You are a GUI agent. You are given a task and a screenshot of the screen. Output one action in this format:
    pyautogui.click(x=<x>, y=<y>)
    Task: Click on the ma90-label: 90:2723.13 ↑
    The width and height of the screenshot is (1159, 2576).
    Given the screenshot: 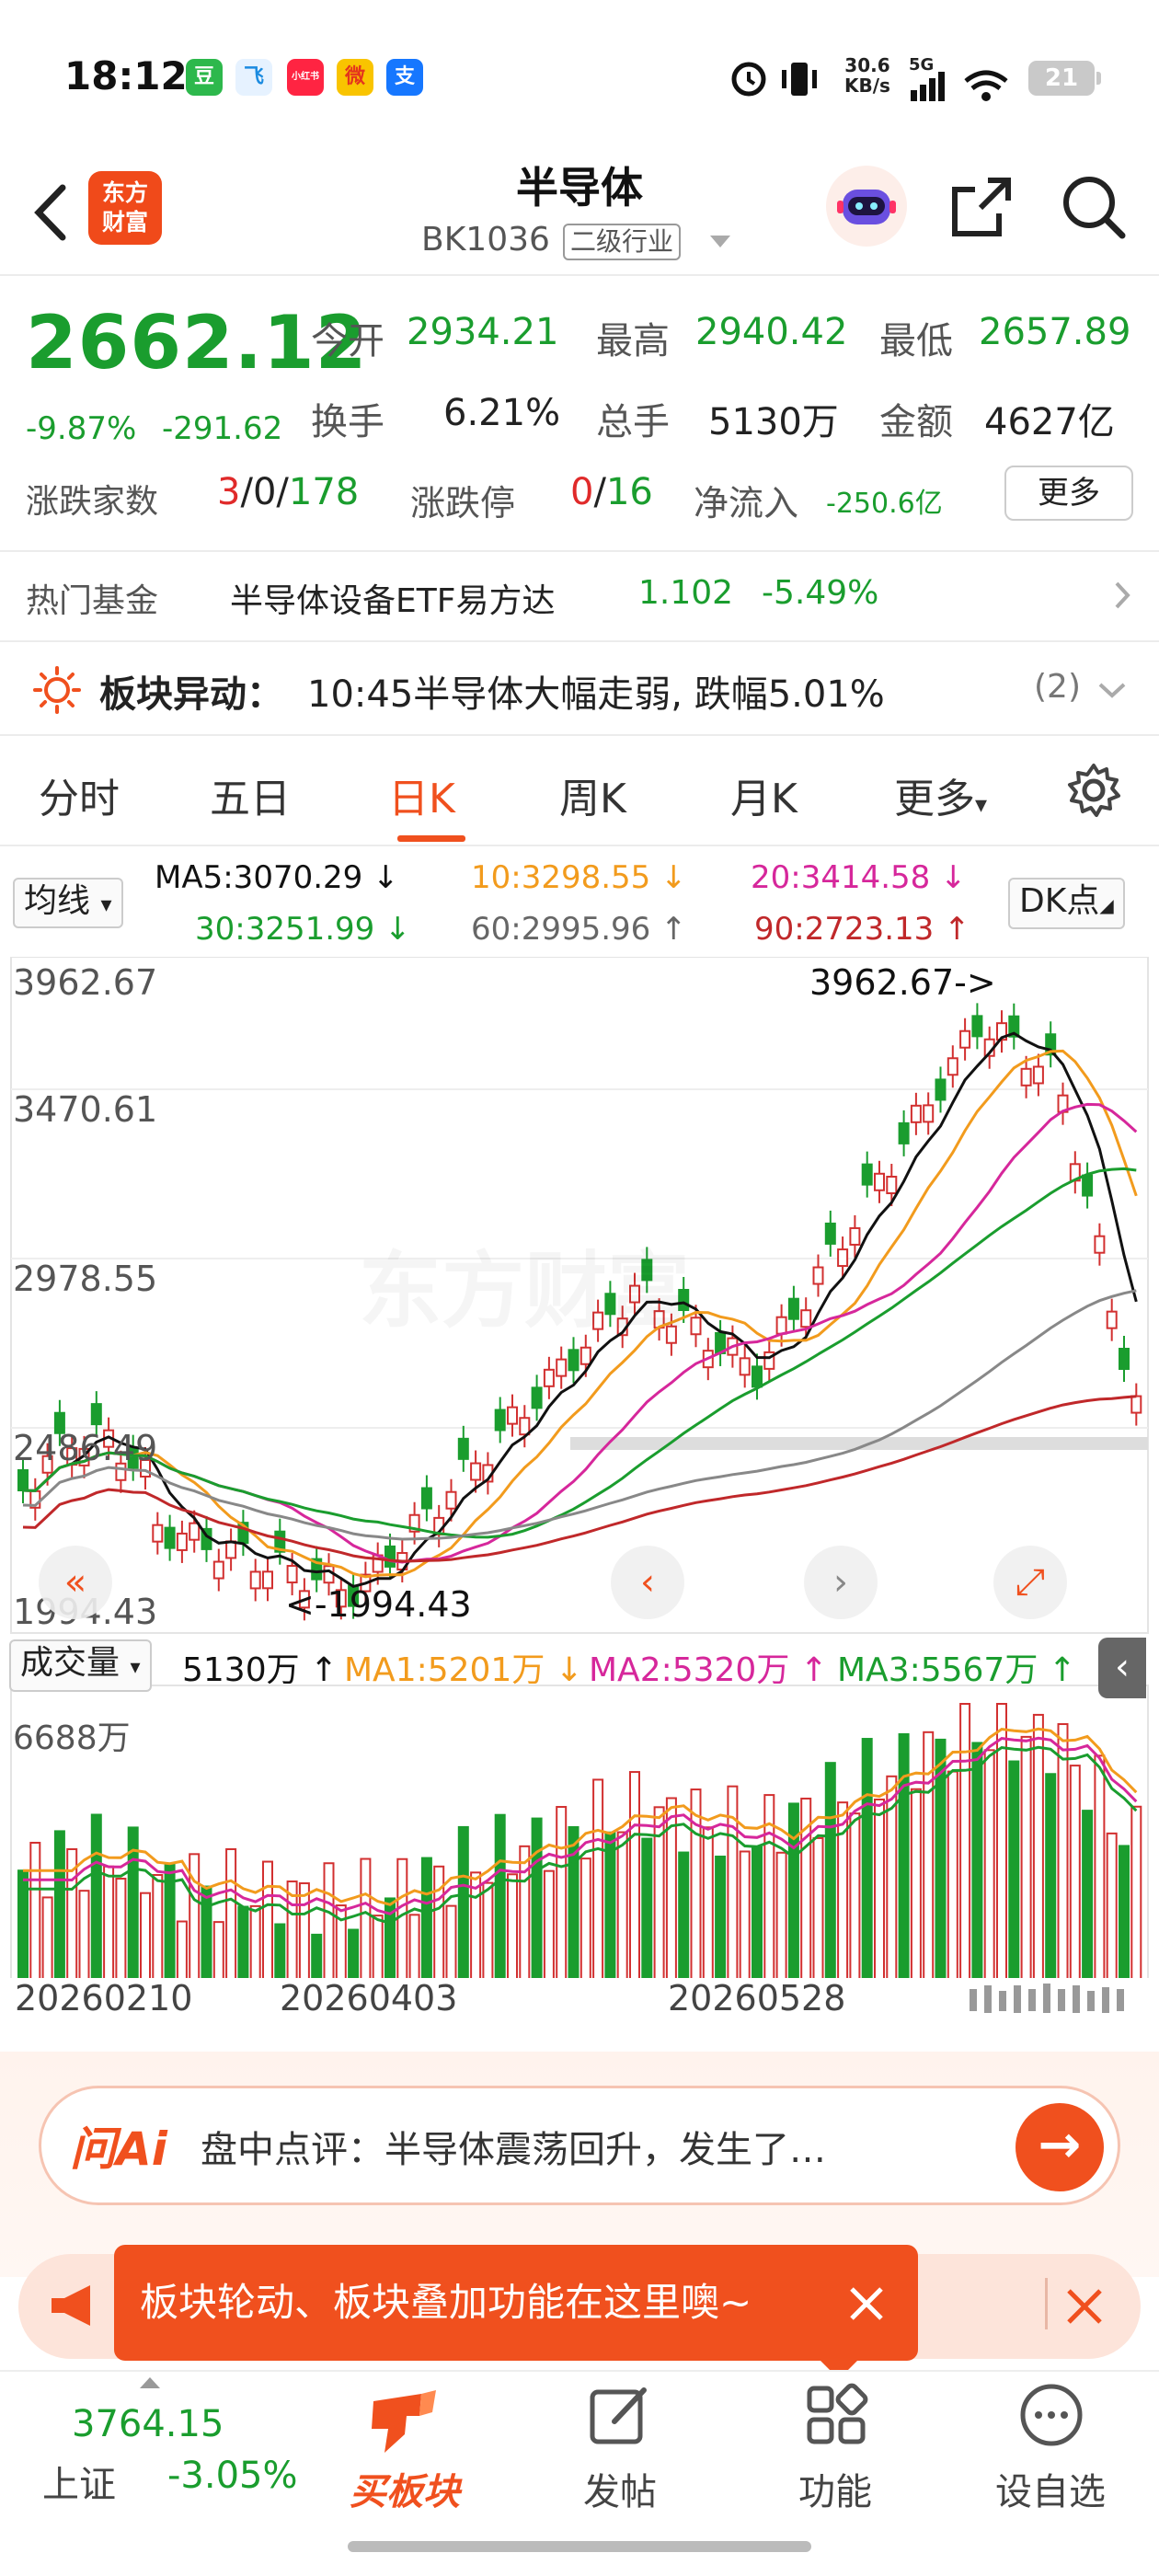 What is the action you would take?
    pyautogui.click(x=862, y=929)
    